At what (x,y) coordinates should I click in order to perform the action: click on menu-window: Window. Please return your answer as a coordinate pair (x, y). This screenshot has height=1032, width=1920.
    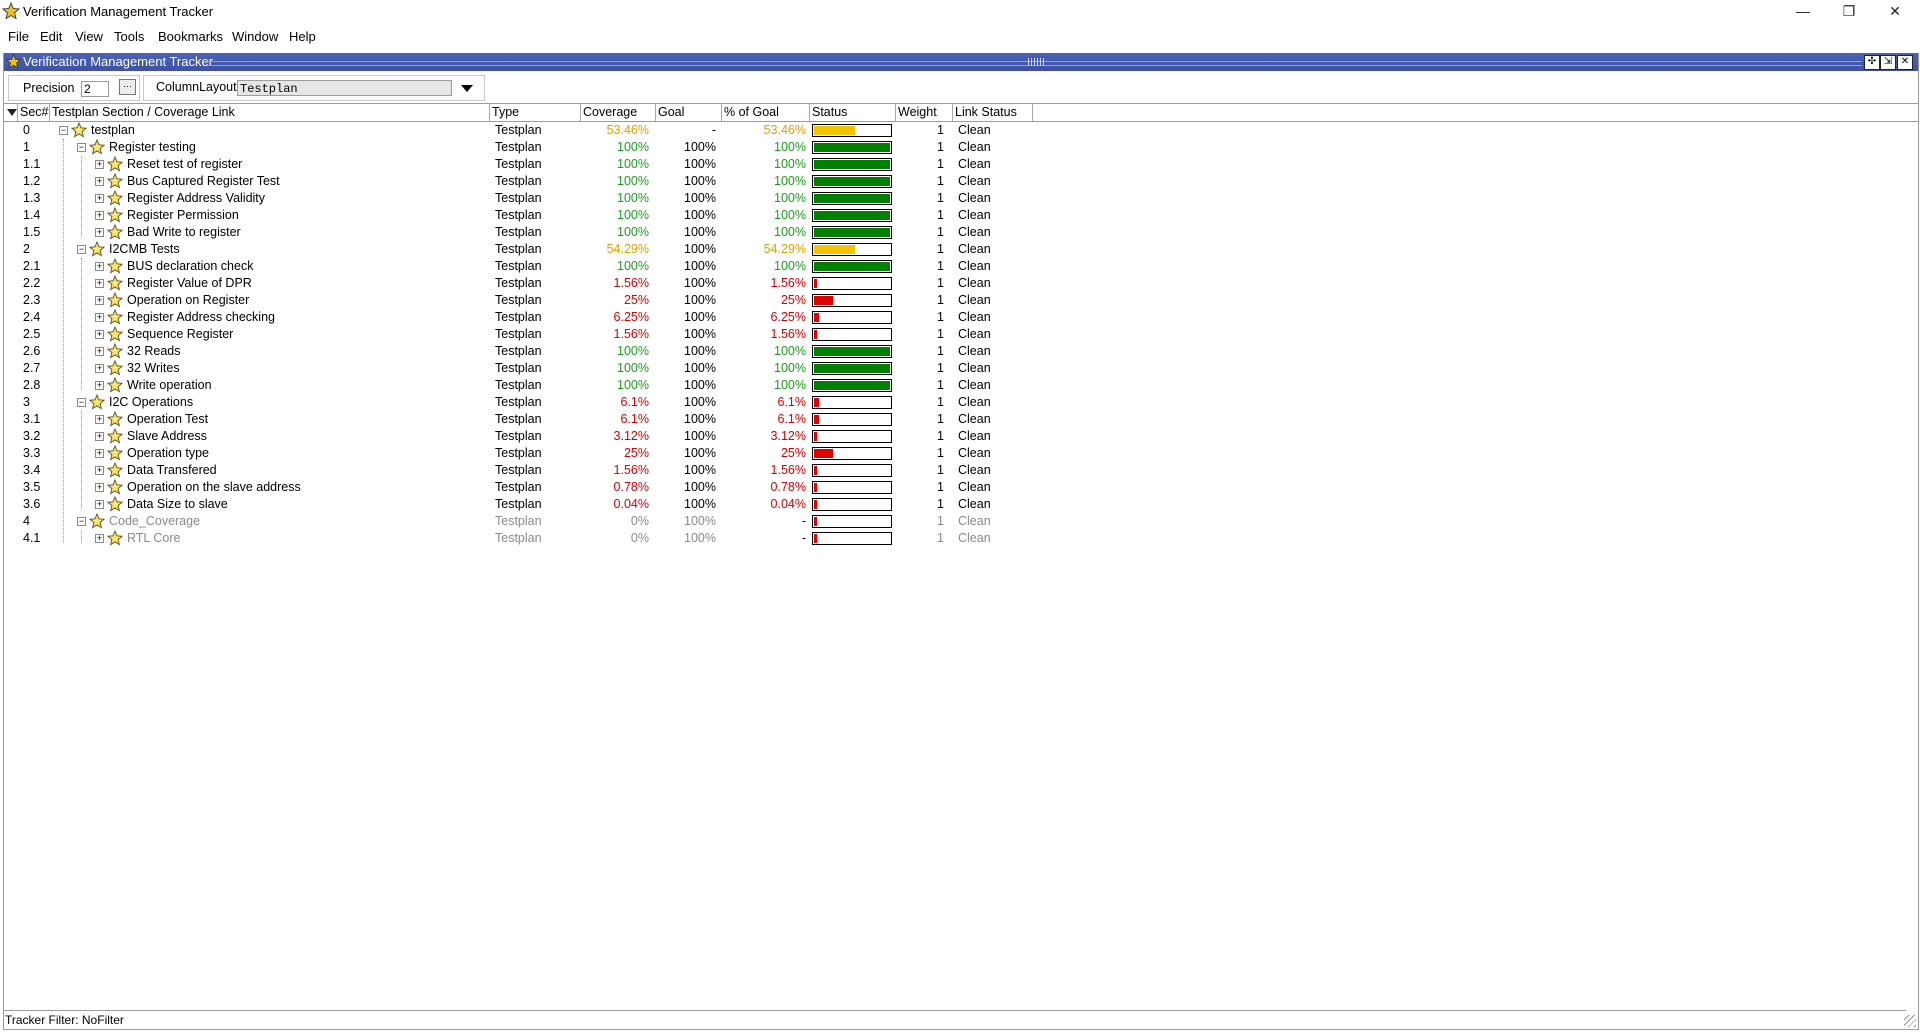
    Looking at the image, I should click on (255, 36).